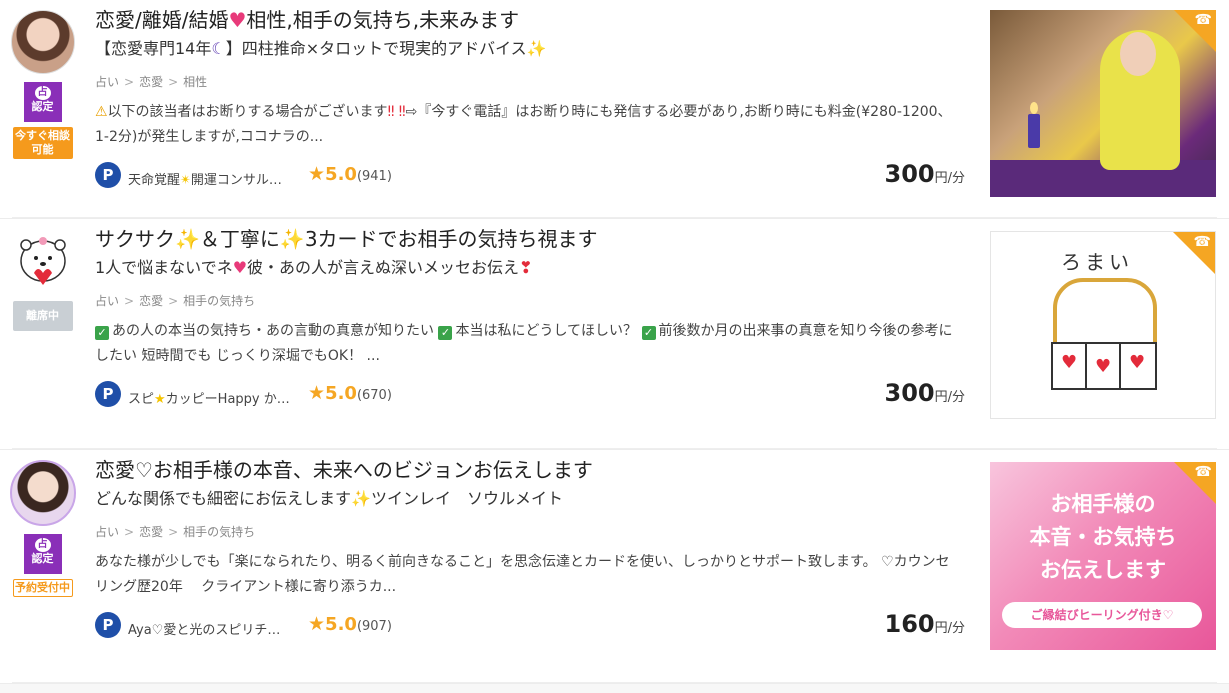  I want to click on listing-subtitle: 1人で悩まないでネ♥彼・あの人が言えぬ深いメッセお伝え❣, so click(530, 268).